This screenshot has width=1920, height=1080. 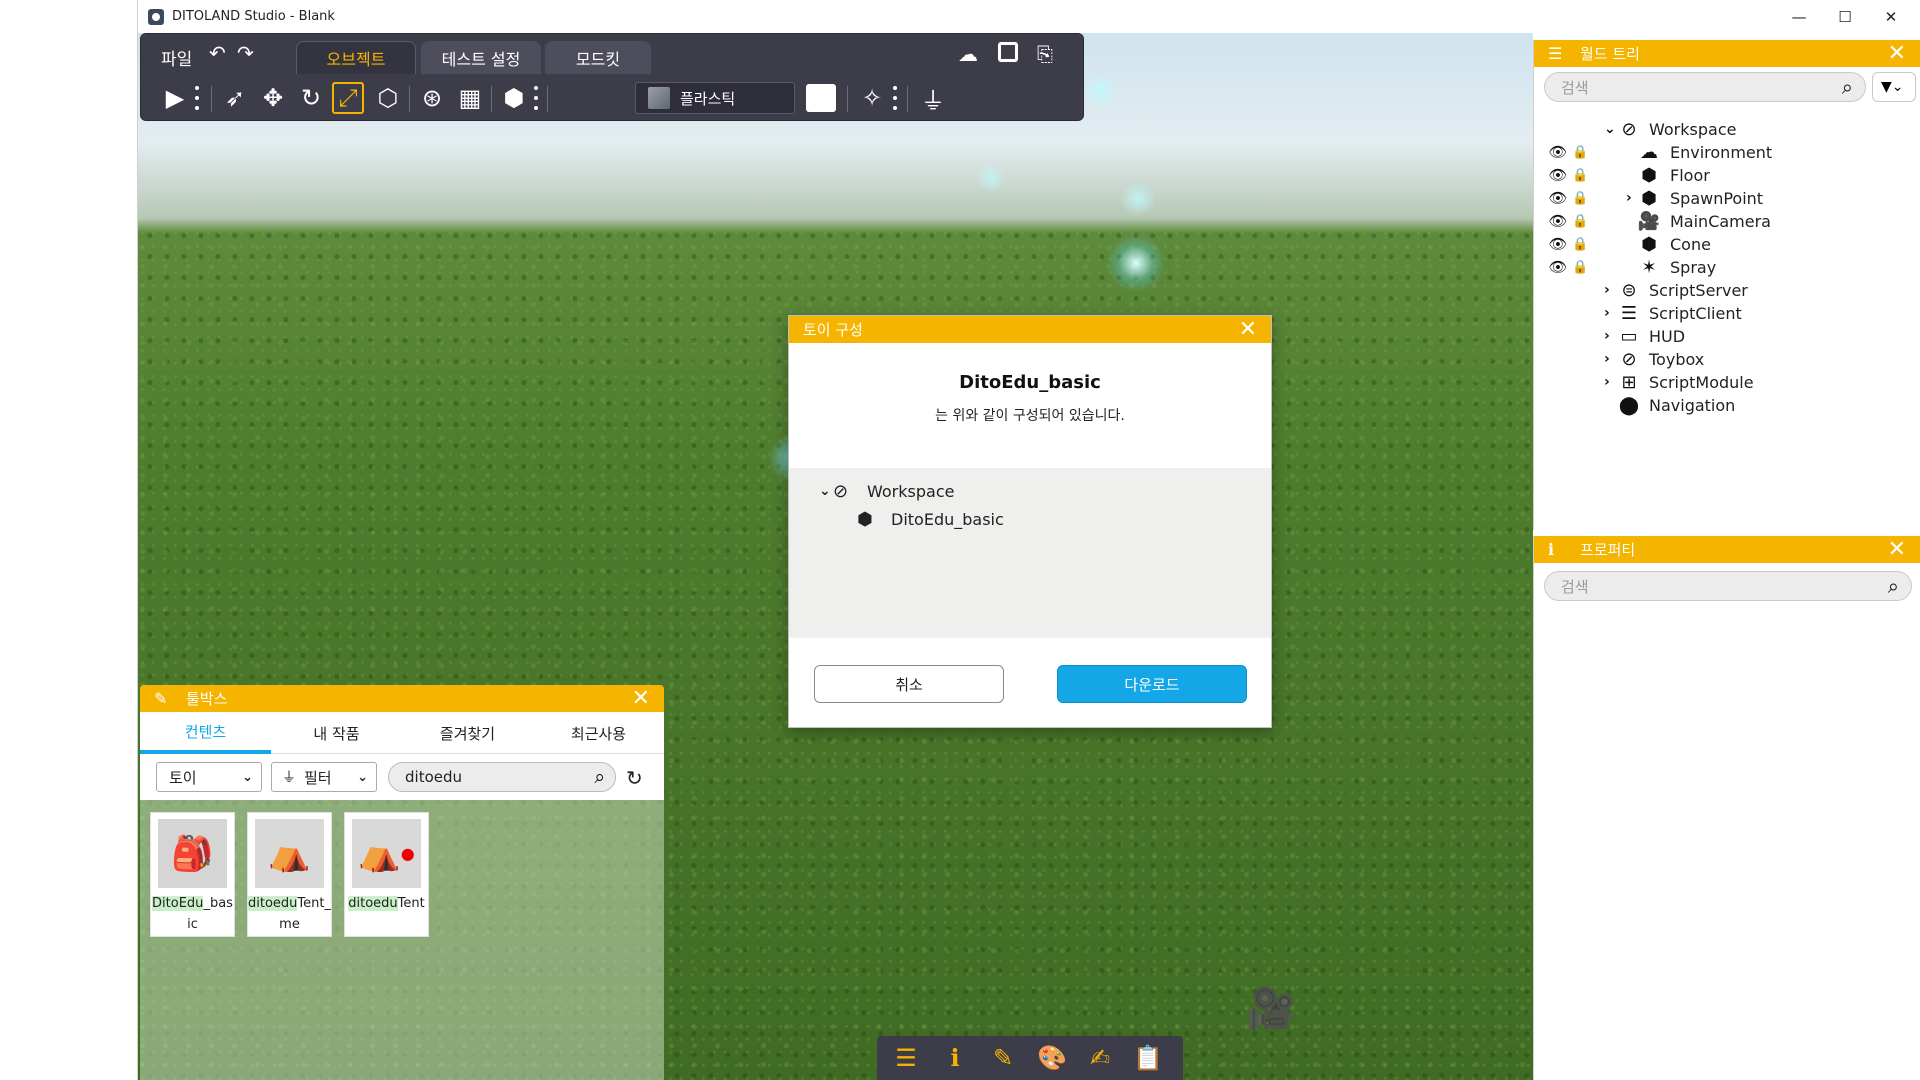 I want to click on part-icon: ⬢, so click(x=514, y=98).